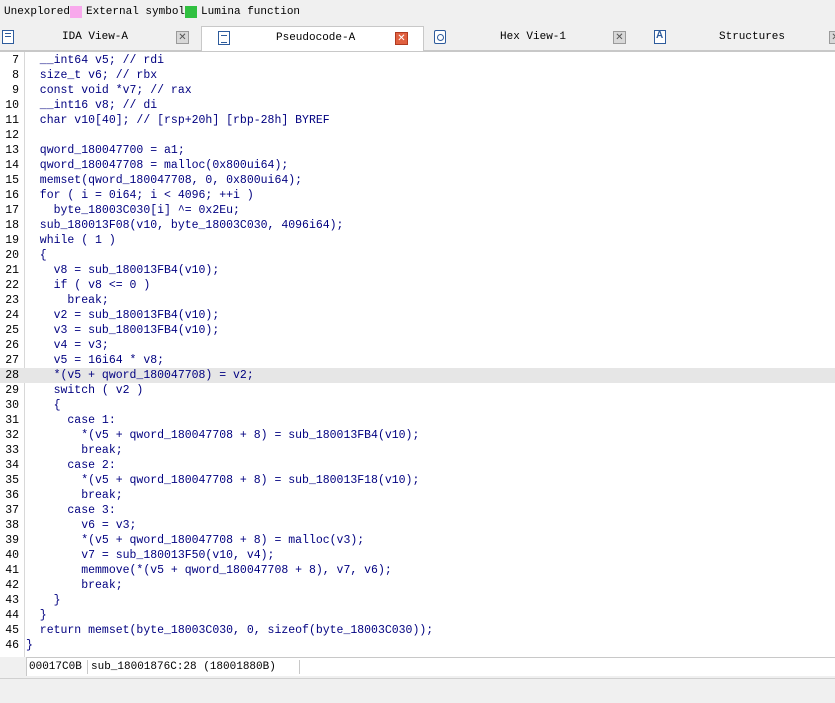 This screenshot has height=703, width=835. Describe the element at coordinates (417, 405) in the screenshot. I see `code-line: 30 {` at that location.